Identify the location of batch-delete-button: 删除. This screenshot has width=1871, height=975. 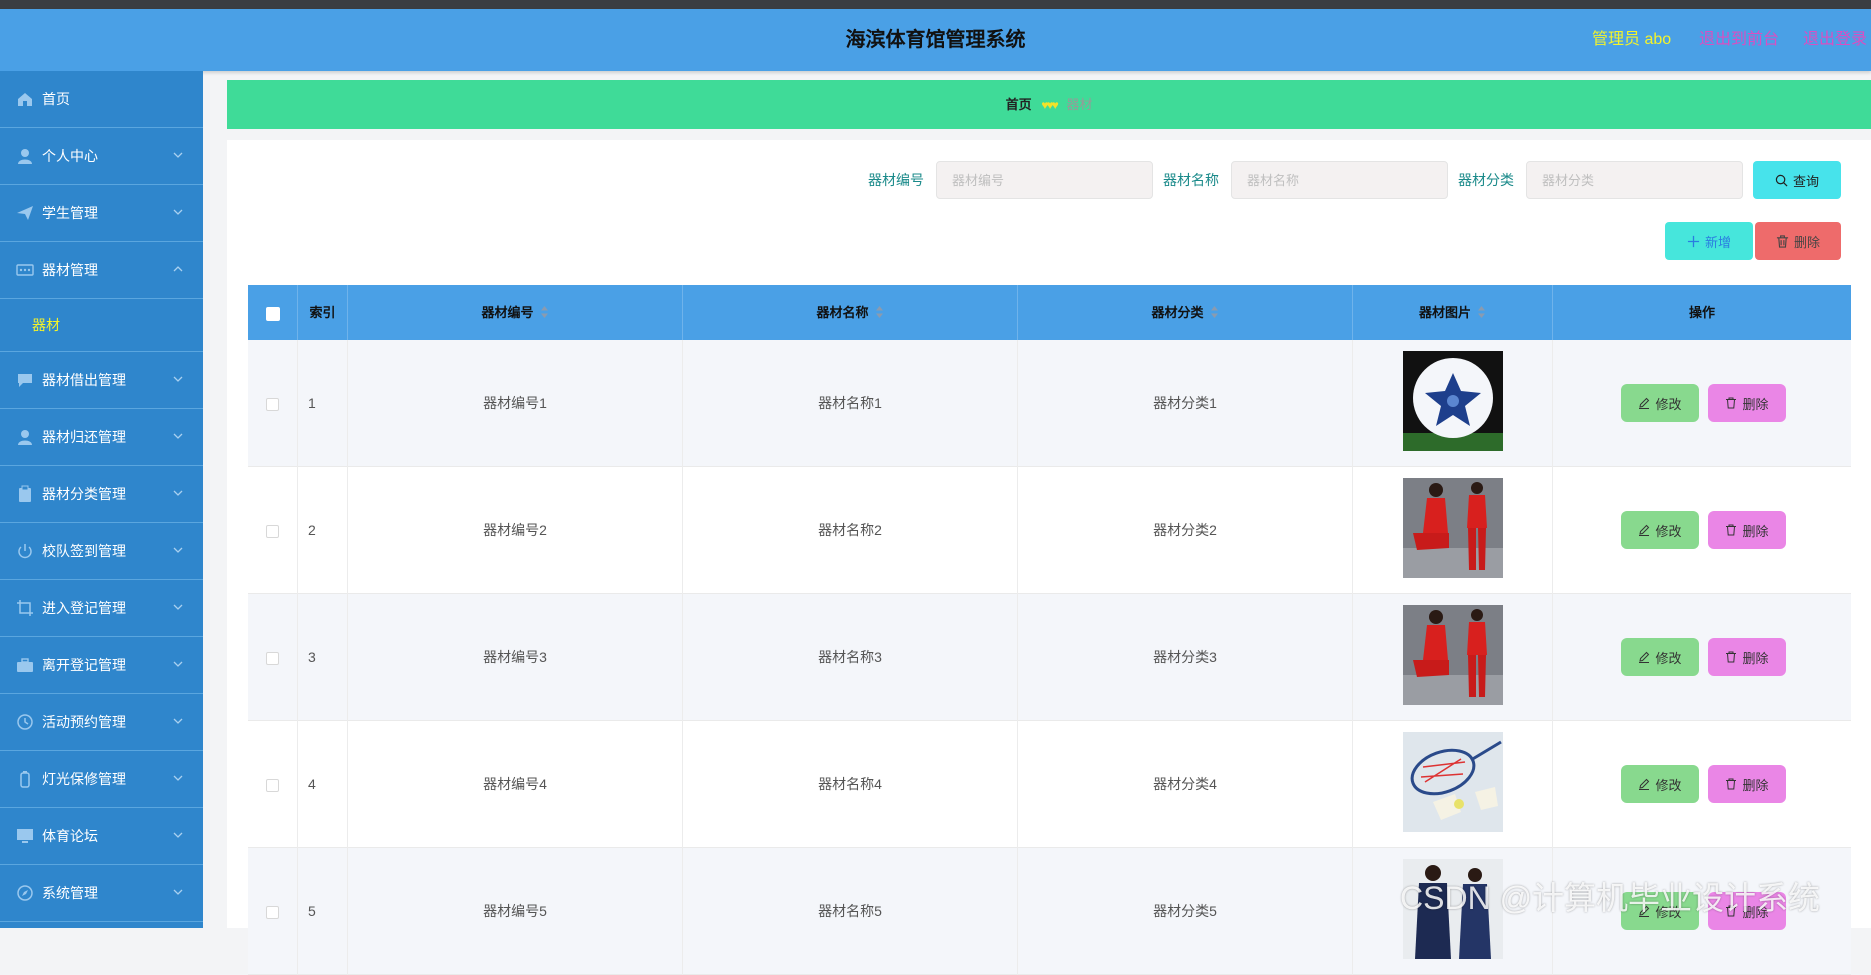
(1798, 241).